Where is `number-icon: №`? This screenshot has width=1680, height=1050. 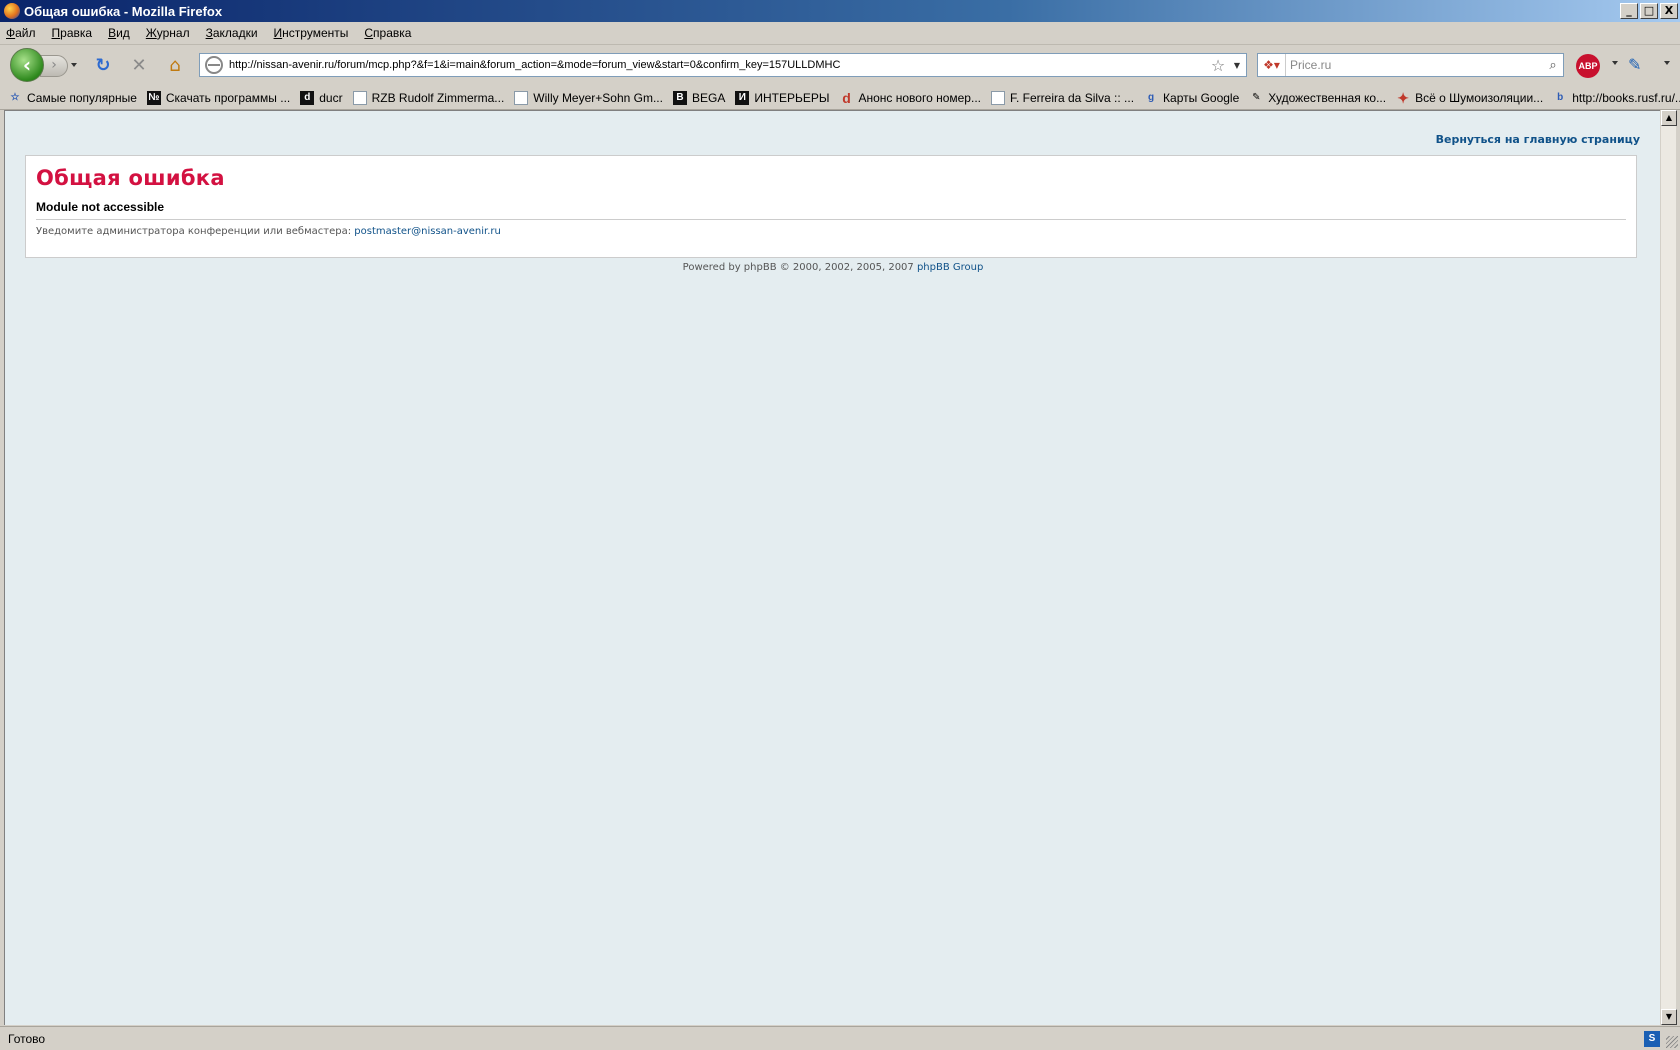 number-icon: № is located at coordinates (153, 97).